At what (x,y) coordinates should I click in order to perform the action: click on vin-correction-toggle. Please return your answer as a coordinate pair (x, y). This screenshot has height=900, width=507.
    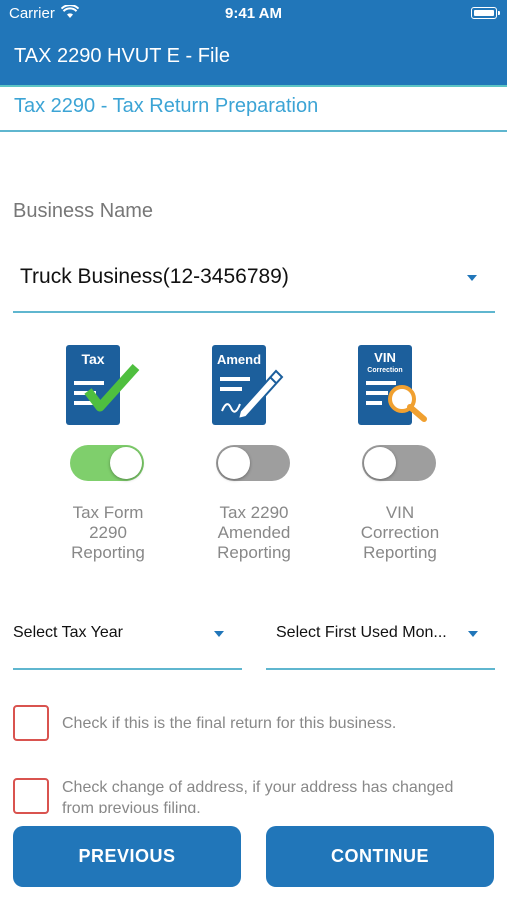
    Looking at the image, I should click on (399, 463).